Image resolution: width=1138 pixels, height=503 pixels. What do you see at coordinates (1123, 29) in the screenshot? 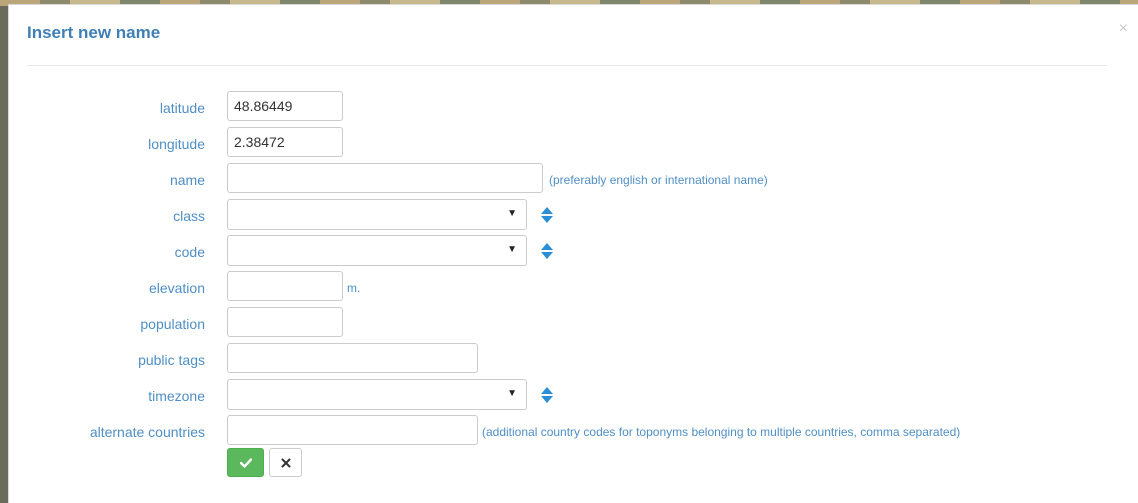
I see `close-button: ×` at bounding box center [1123, 29].